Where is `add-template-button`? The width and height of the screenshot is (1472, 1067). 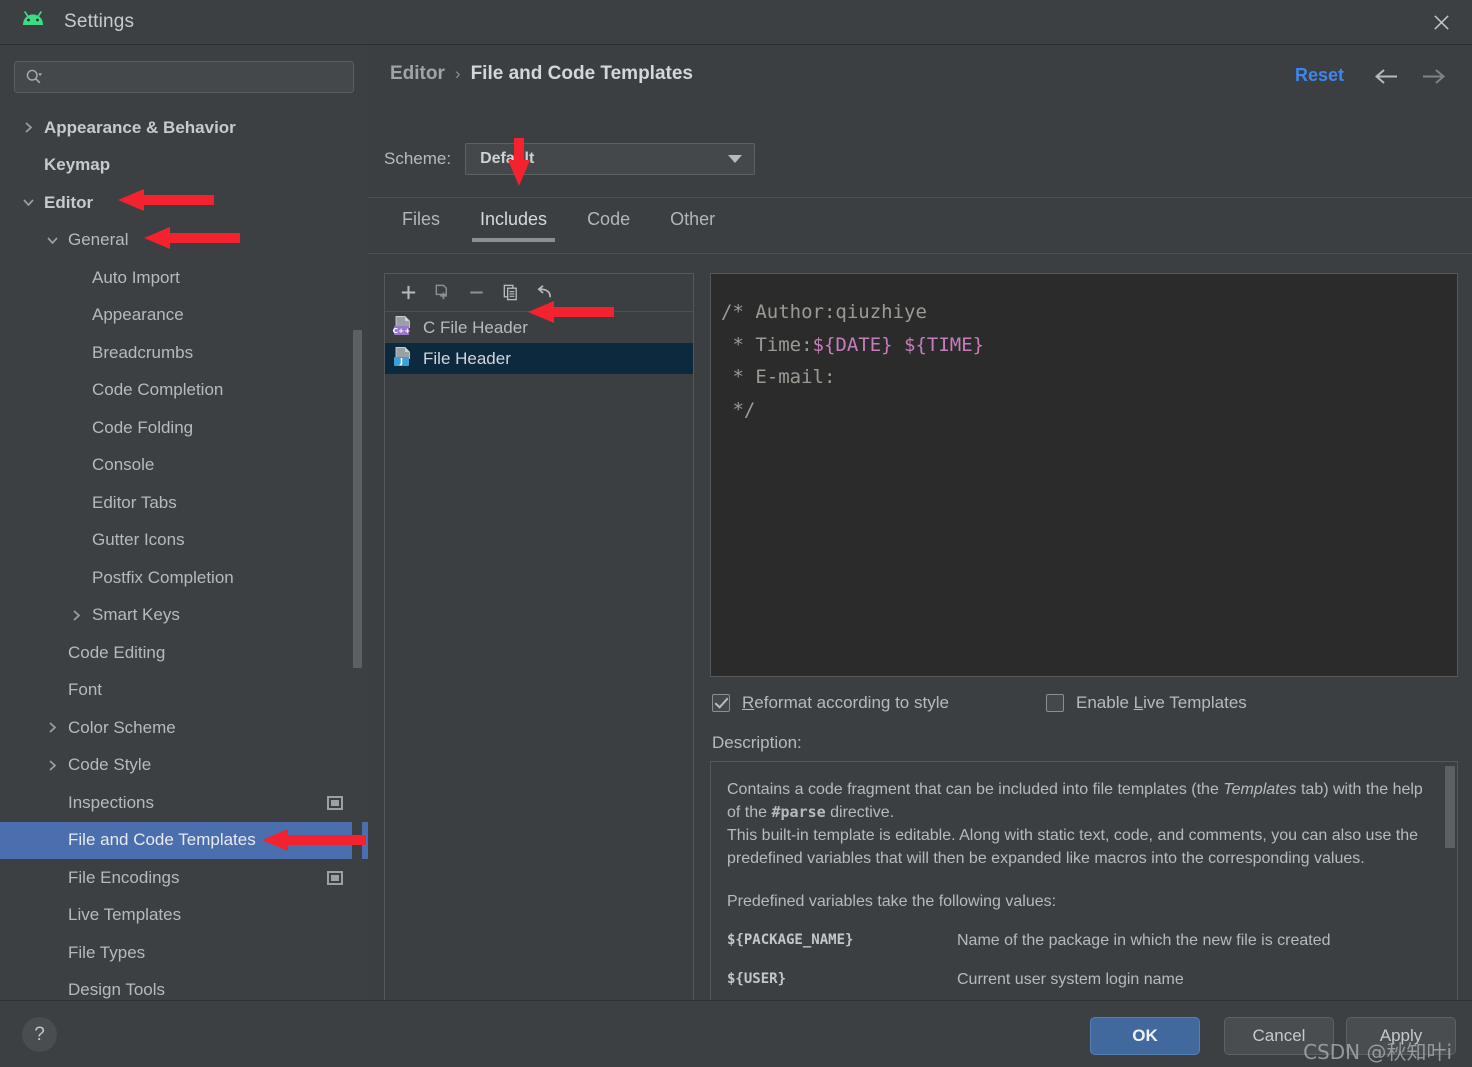 add-template-button is located at coordinates (408, 293).